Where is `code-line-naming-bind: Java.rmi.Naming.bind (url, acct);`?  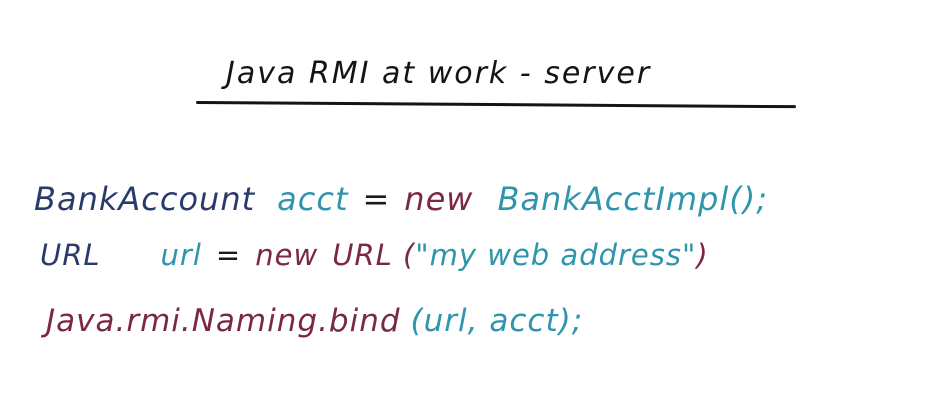
code-line-naming-bind: Java.rmi.Naming.bind (url, acct); is located at coordinates (314, 321).